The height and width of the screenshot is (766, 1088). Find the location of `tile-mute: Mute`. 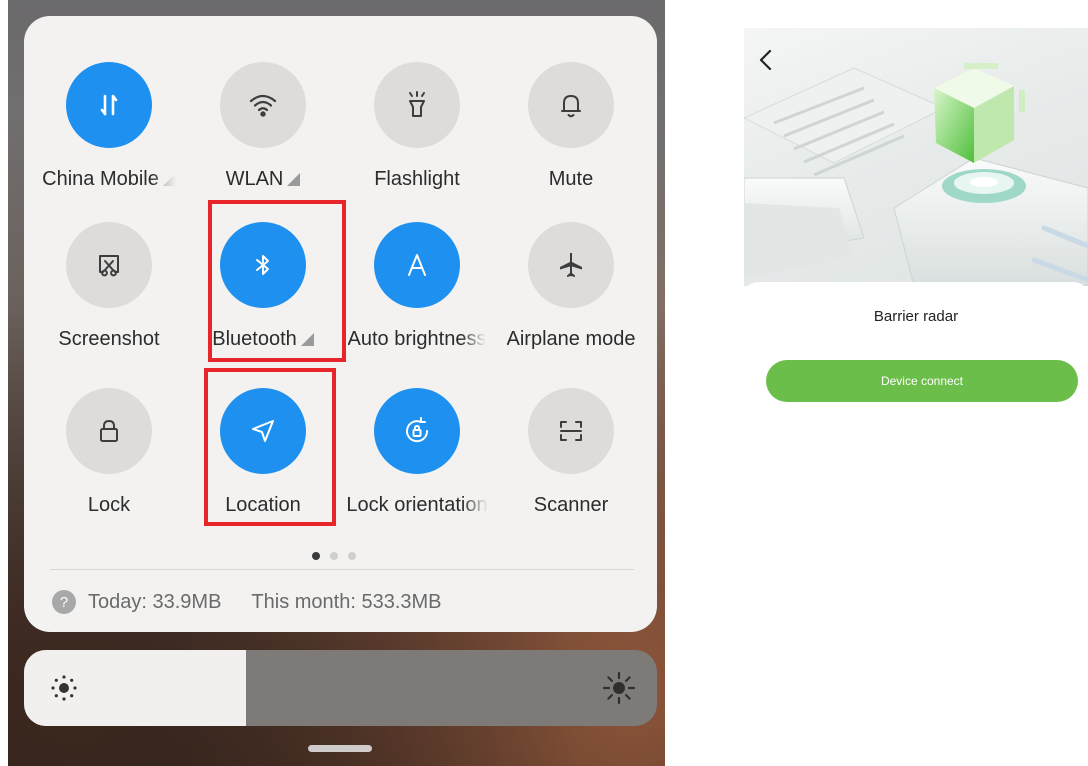

tile-mute: Mute is located at coordinates (571, 137).